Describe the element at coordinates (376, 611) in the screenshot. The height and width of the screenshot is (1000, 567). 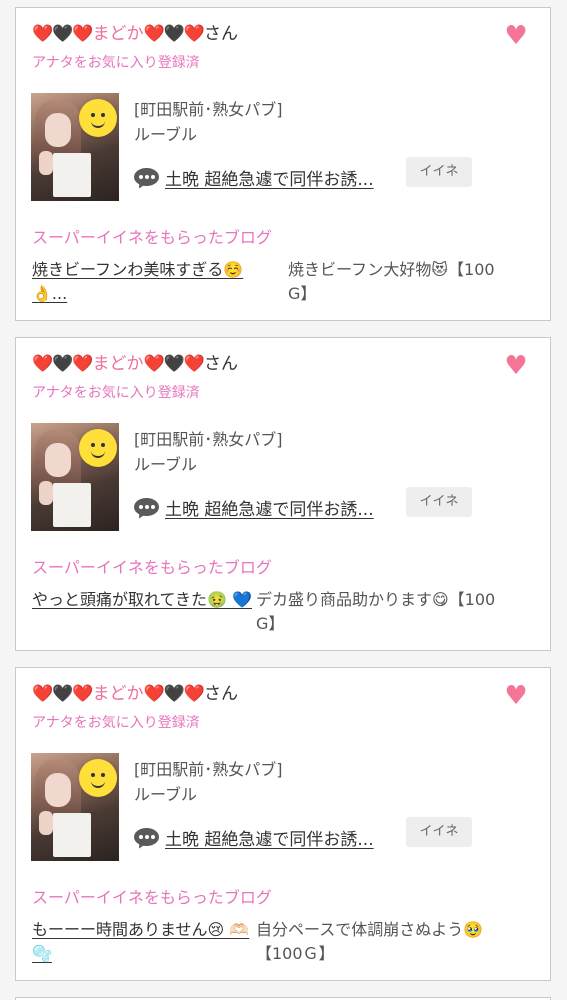
I see `blog-comment: デカ盛り商品助かります😋【100 G】` at that location.